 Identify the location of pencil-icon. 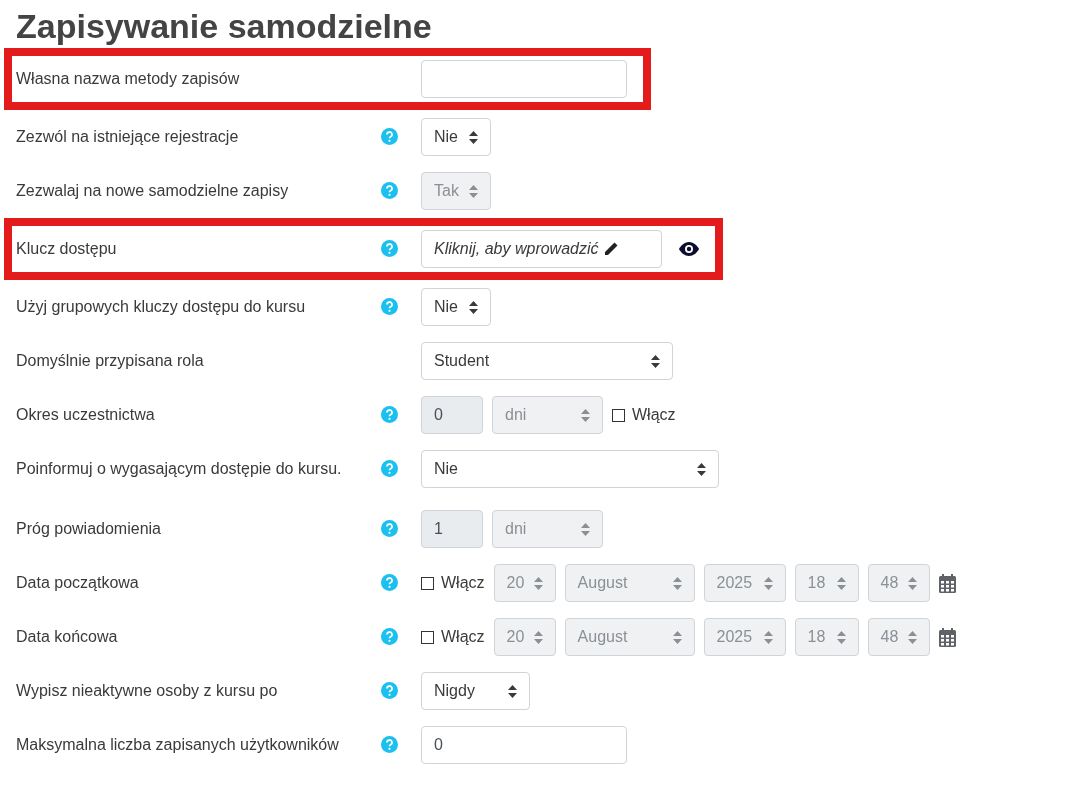
(610, 249).